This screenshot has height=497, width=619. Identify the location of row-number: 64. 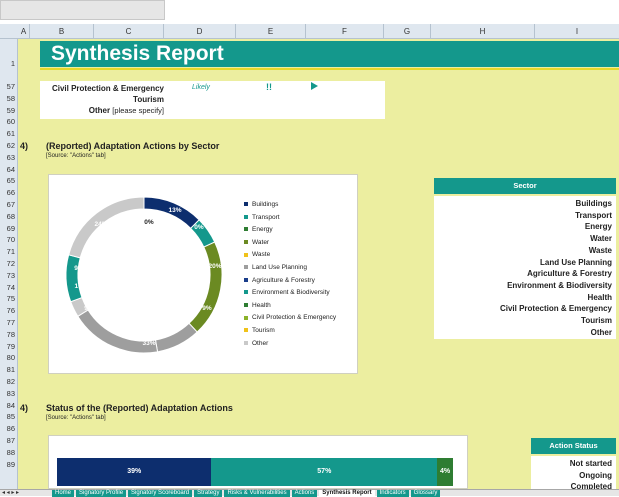
(8, 169).